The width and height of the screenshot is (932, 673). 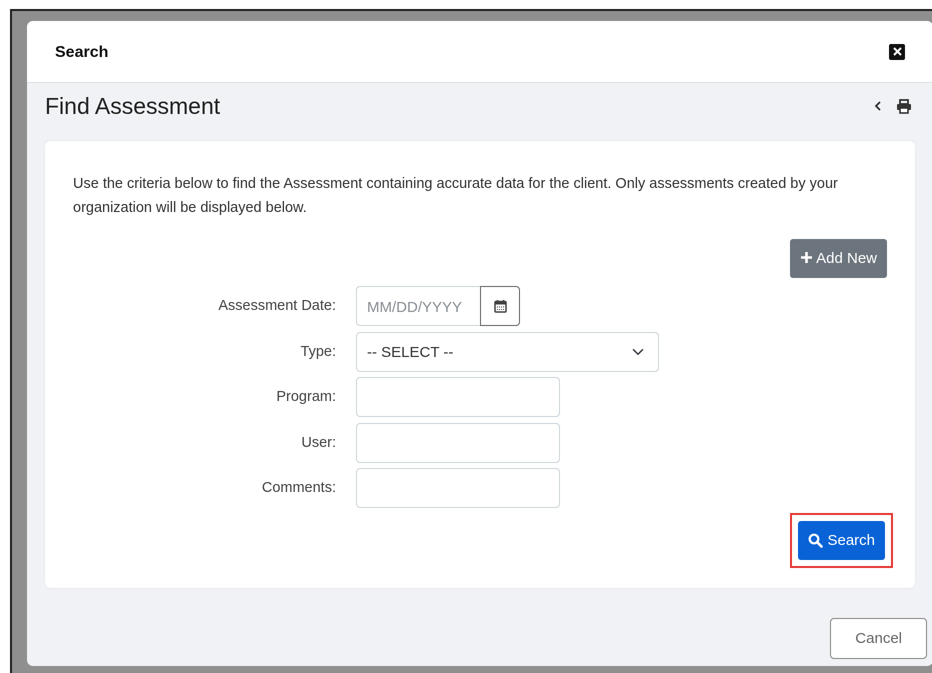 What do you see at coordinates (838, 258) in the screenshot?
I see `add-new-button: Add New` at bounding box center [838, 258].